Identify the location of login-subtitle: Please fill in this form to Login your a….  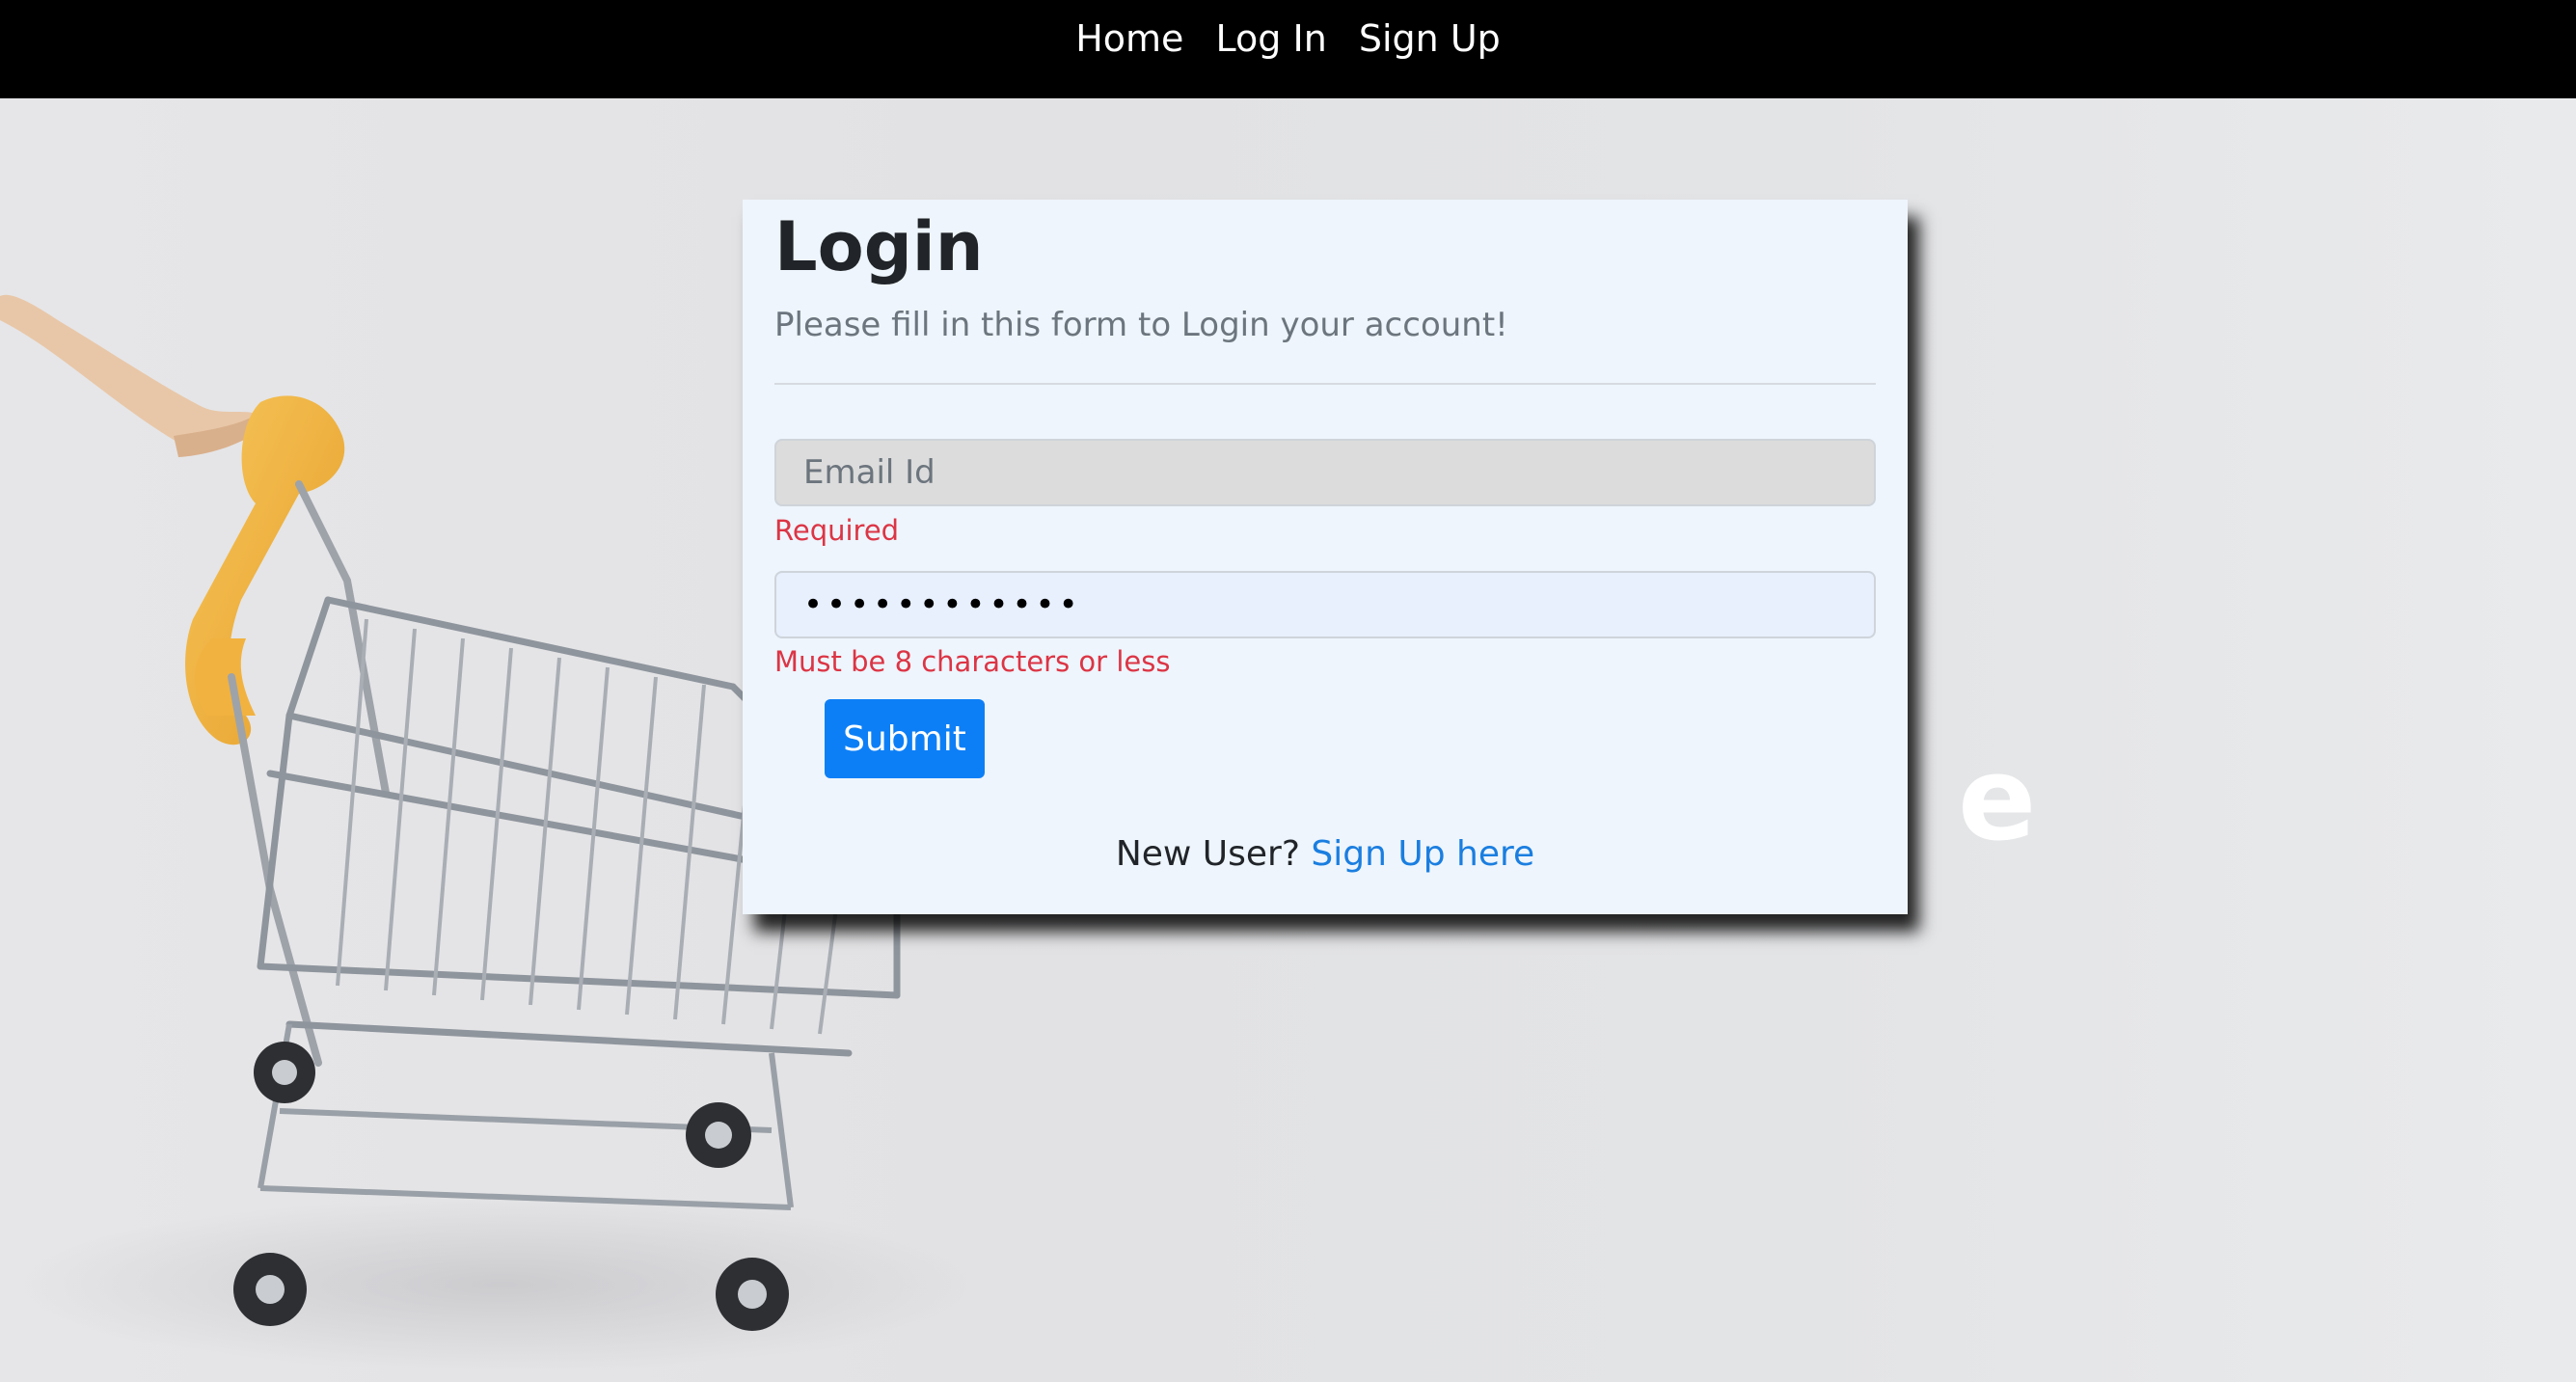
(1141, 325).